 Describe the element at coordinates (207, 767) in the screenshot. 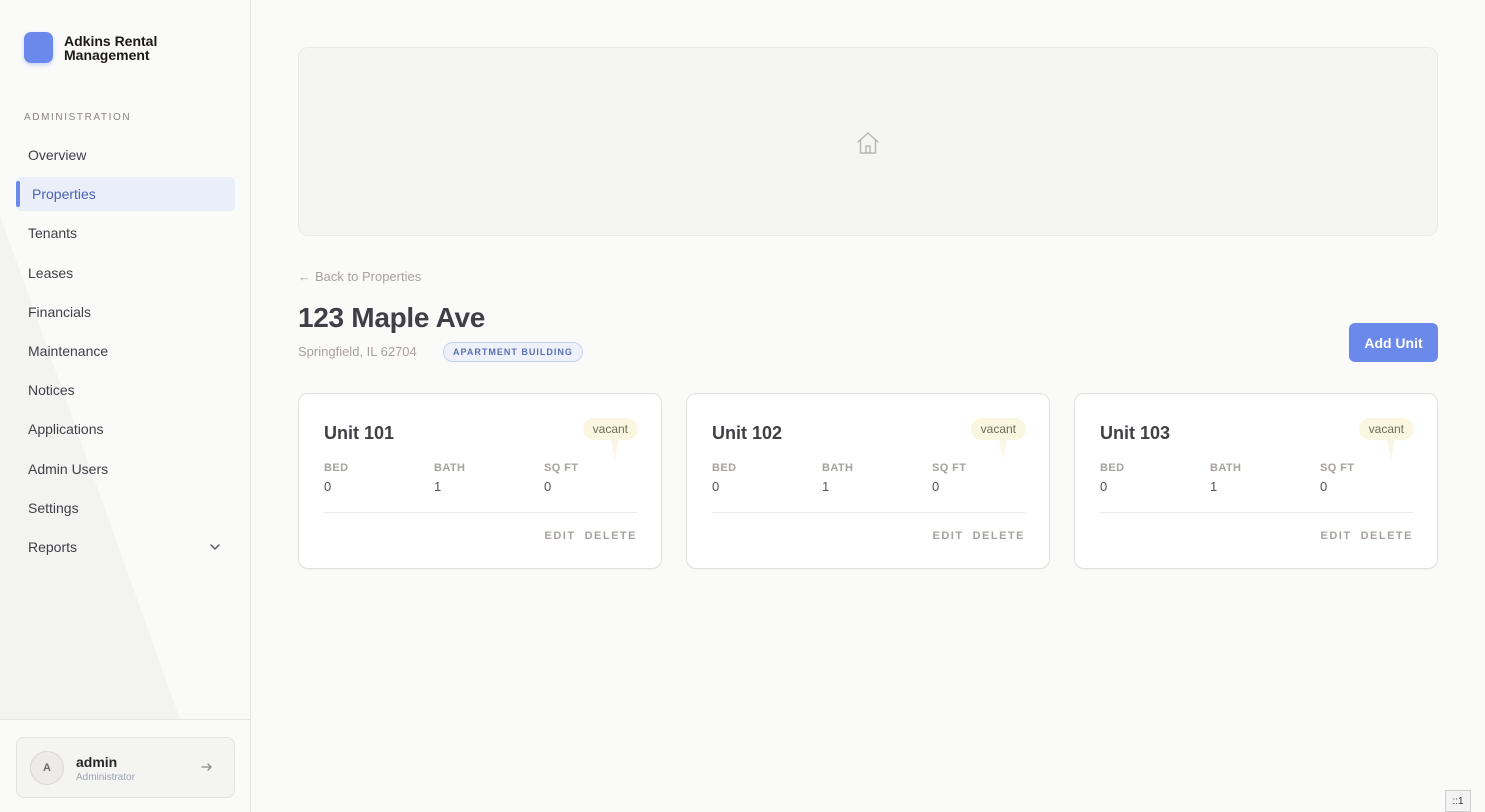

I see `logout-arrow-icon` at that location.